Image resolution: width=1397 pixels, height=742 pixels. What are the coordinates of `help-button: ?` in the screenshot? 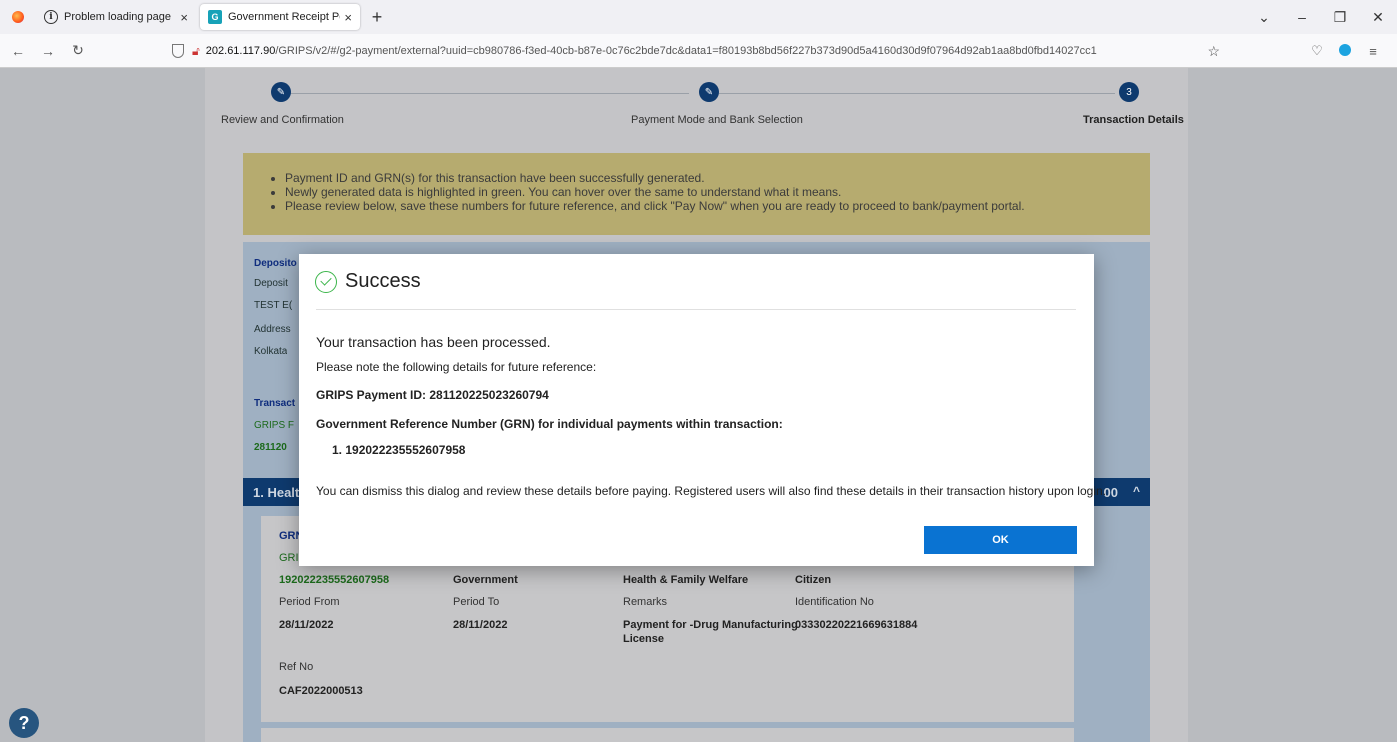 It's located at (24, 723).